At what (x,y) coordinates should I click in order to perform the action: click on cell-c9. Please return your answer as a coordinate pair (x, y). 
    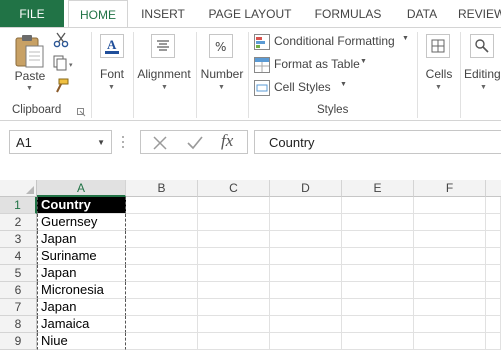
    Looking at the image, I should click on (234, 341).